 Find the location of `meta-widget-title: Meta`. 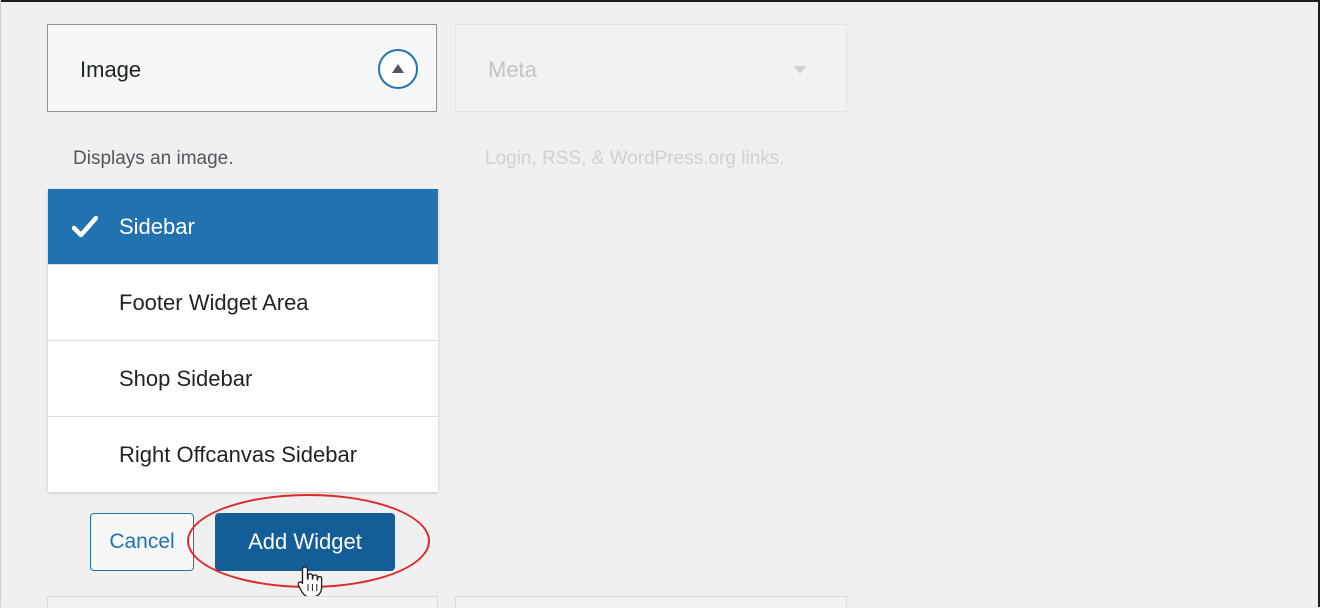

meta-widget-title: Meta is located at coordinates (512, 69).